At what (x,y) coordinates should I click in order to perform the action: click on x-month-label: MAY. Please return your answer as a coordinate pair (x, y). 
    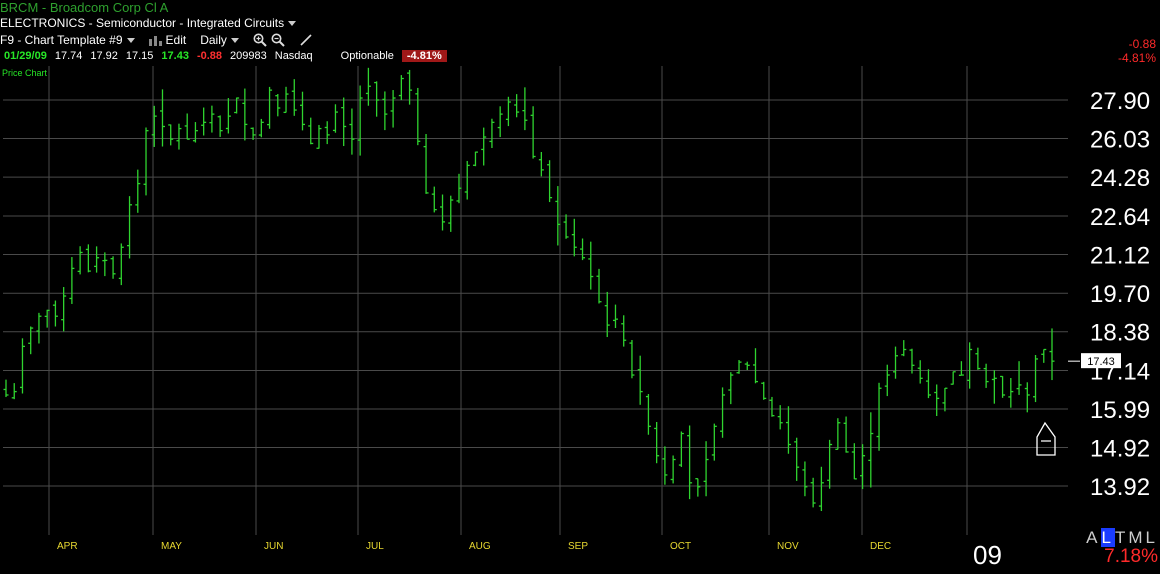
    Looking at the image, I should click on (171, 546).